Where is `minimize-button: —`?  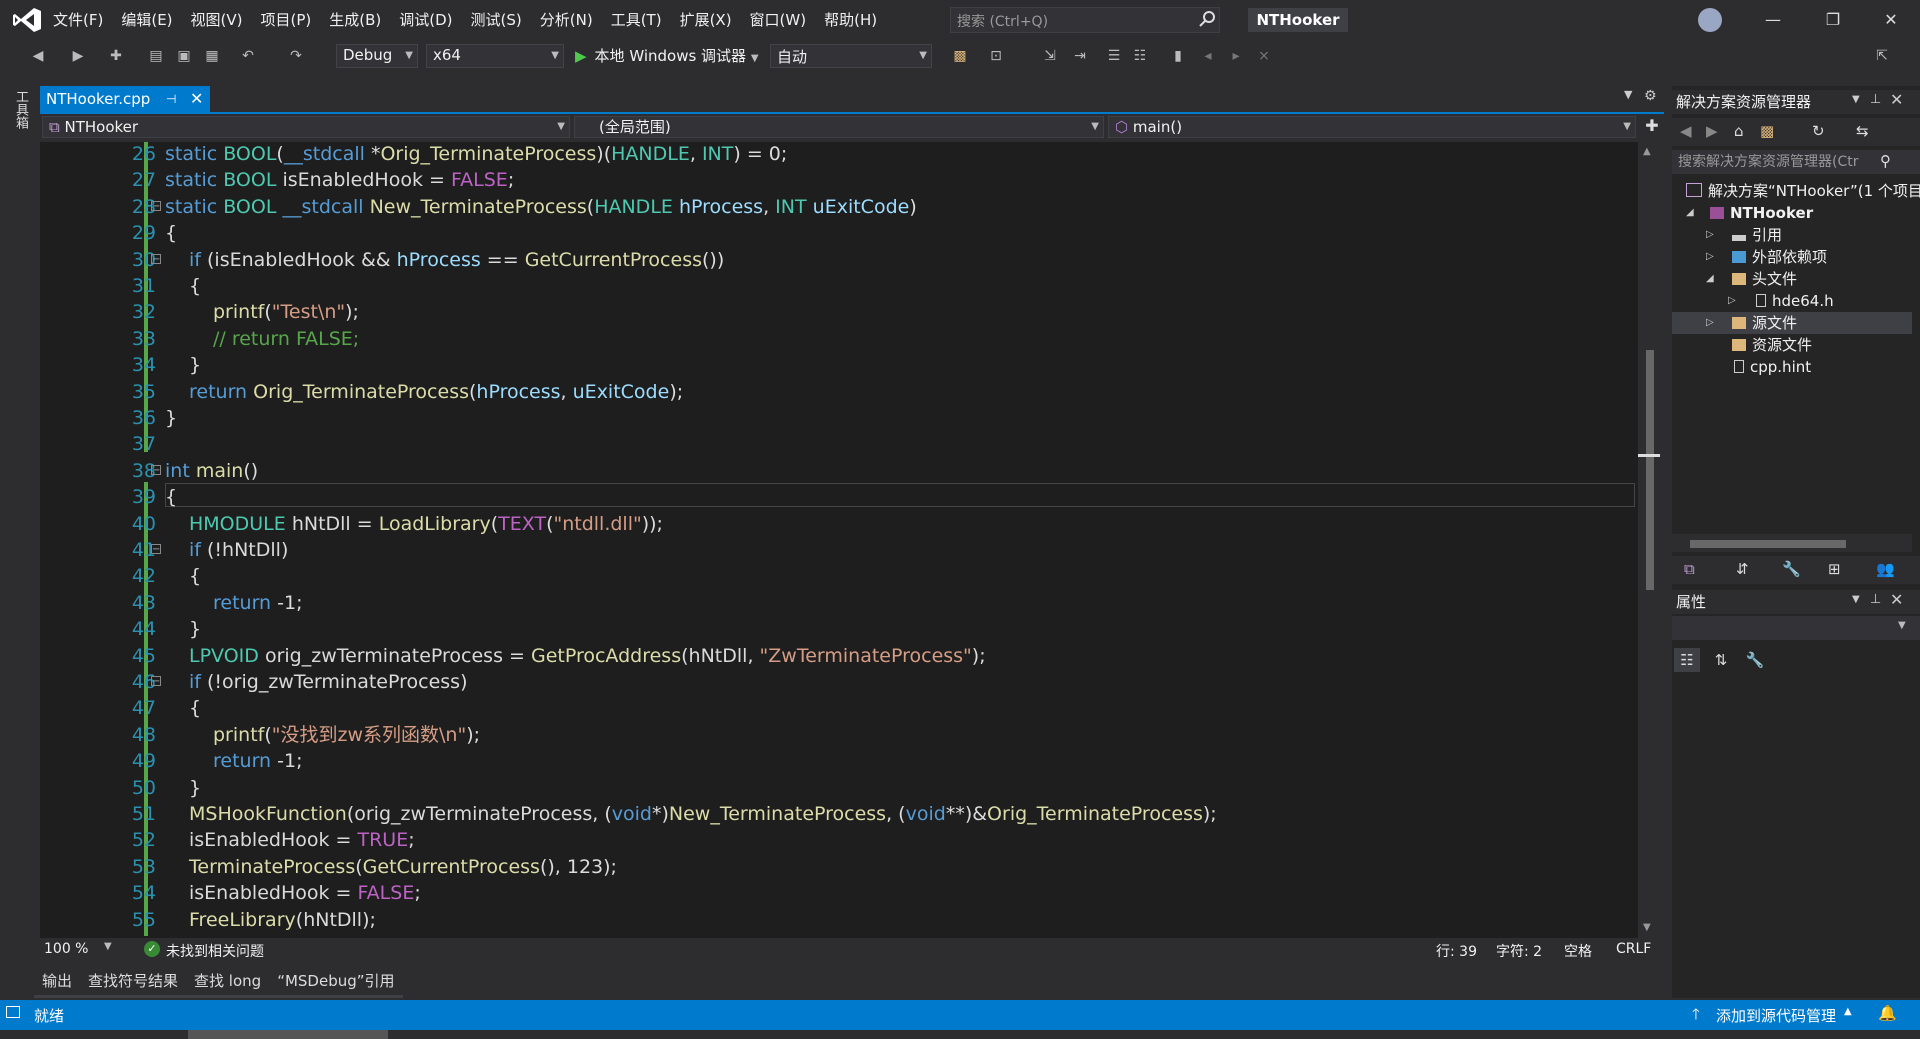 minimize-button: — is located at coordinates (1773, 20).